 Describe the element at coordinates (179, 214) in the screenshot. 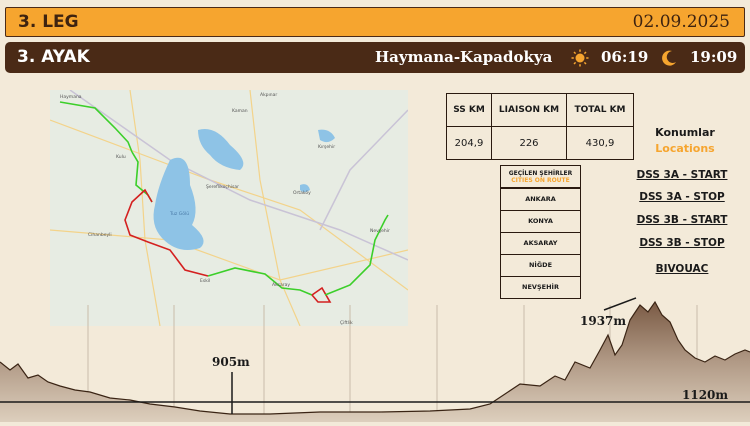

I see `map-label-tuz: Tuz Gölü` at that location.